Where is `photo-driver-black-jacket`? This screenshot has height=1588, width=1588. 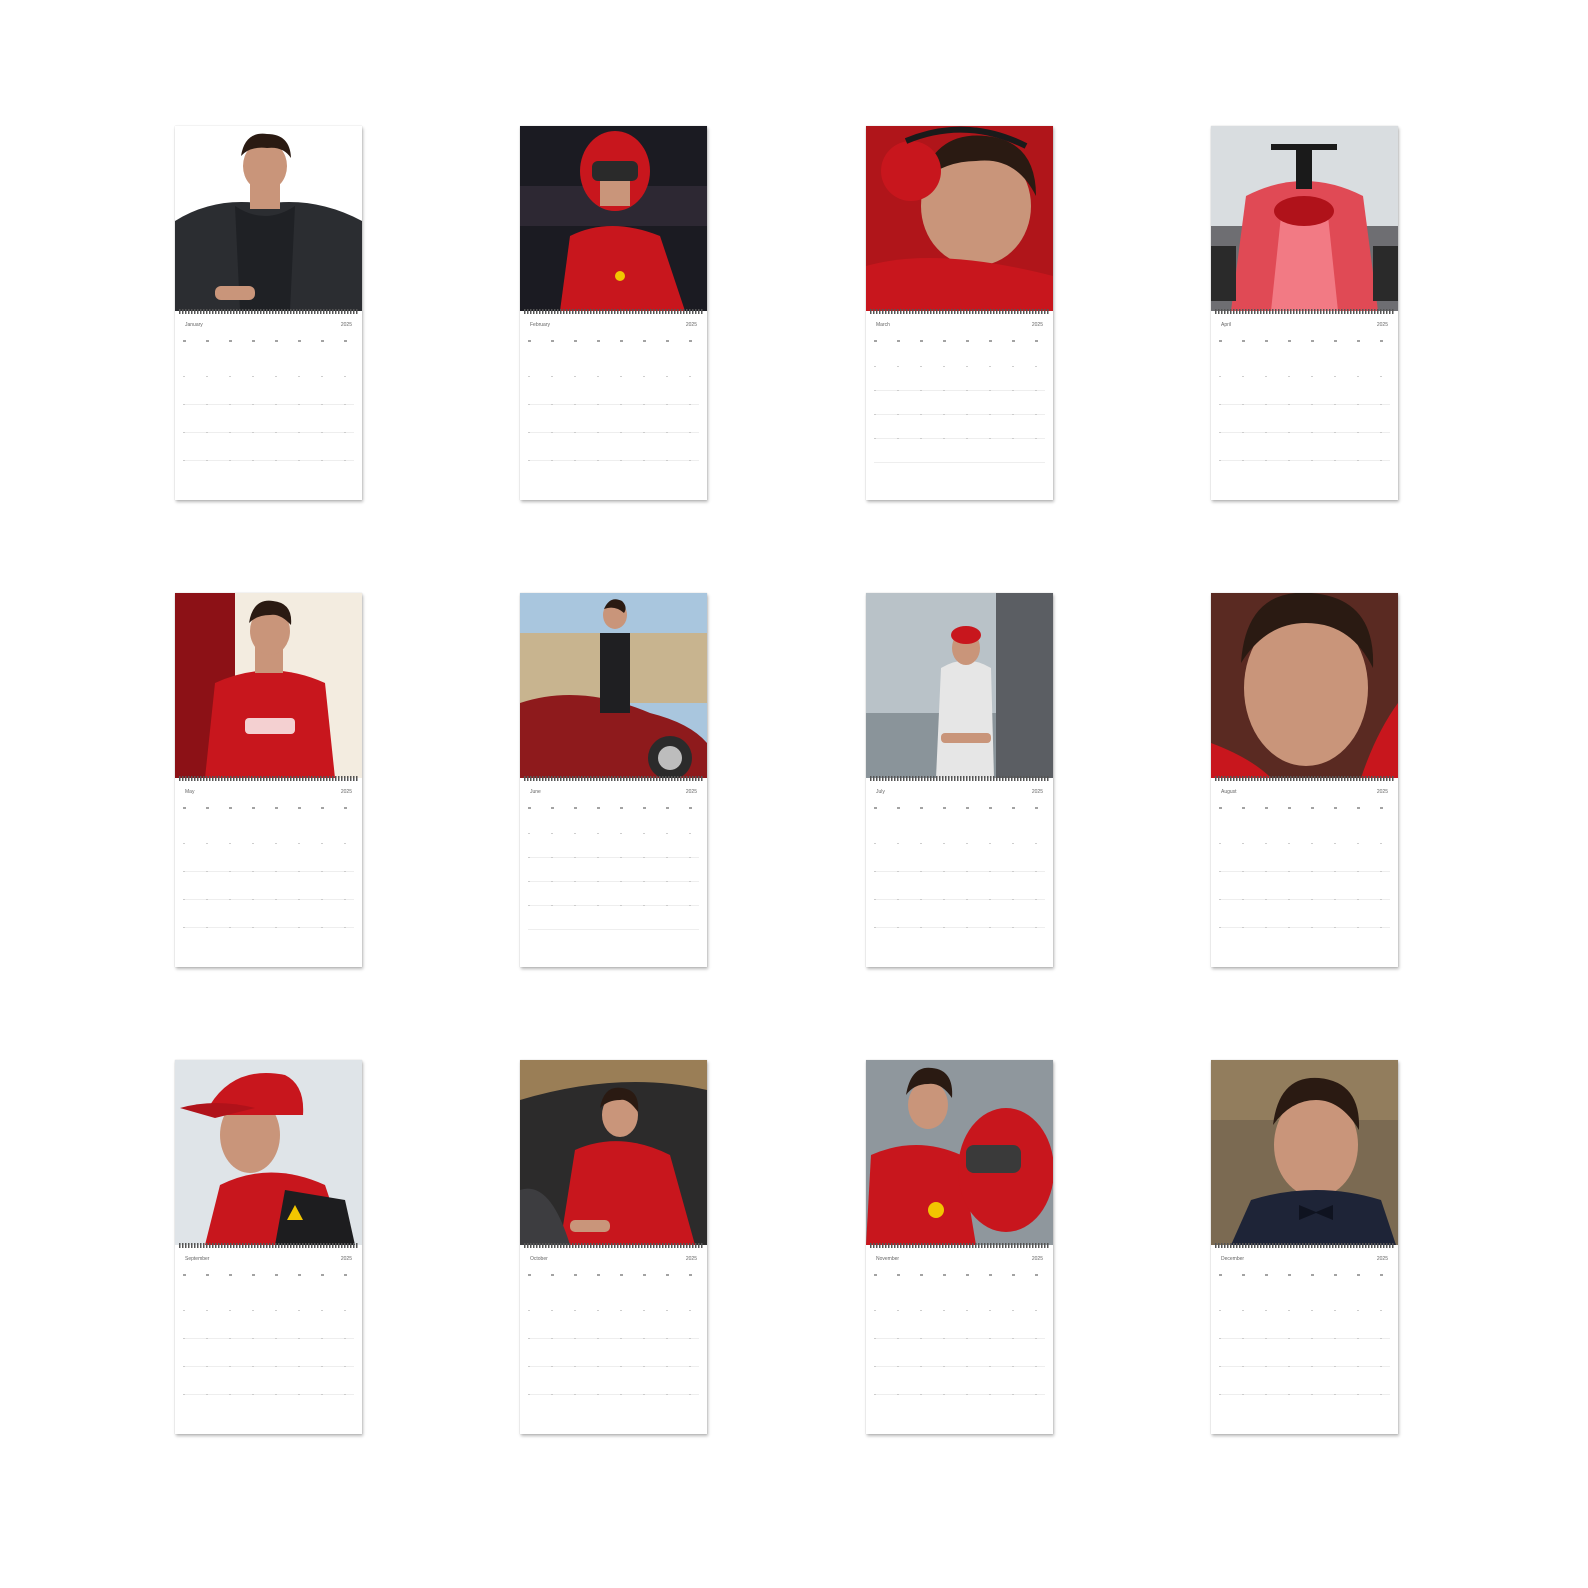 photo-driver-black-jacket is located at coordinates (268, 218).